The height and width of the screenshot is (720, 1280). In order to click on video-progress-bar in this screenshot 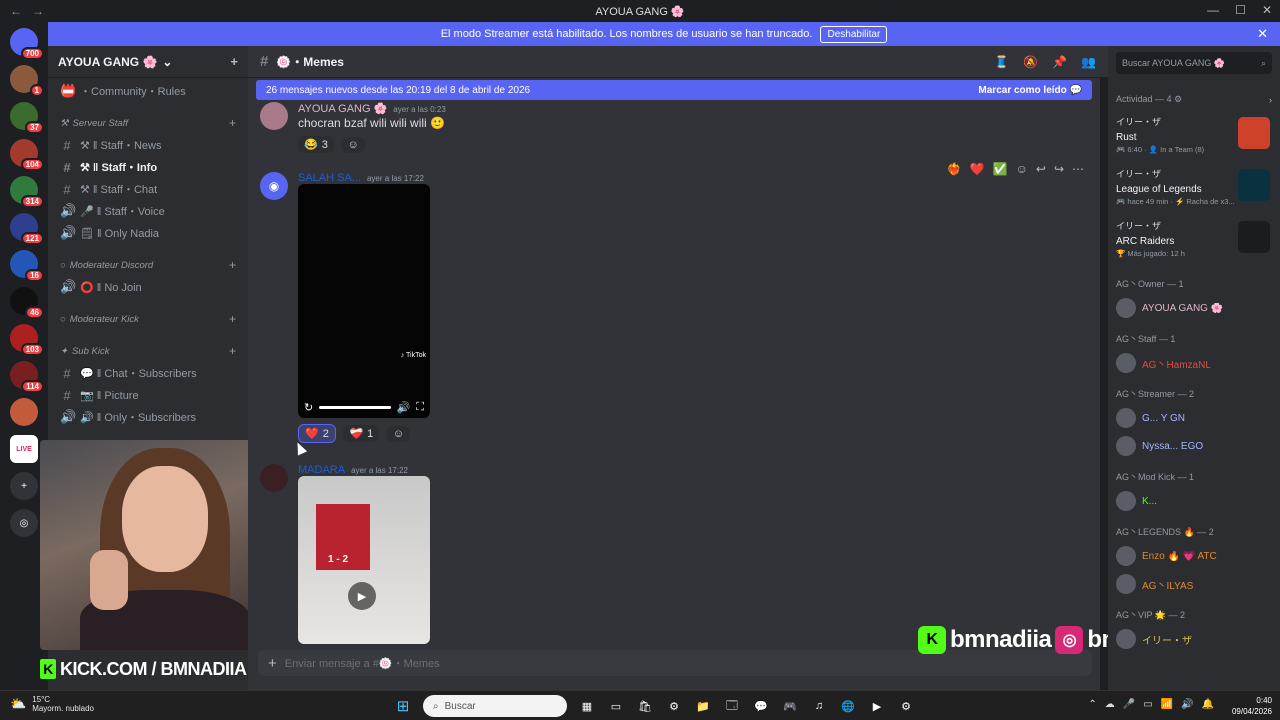, I will do `click(355, 407)`.